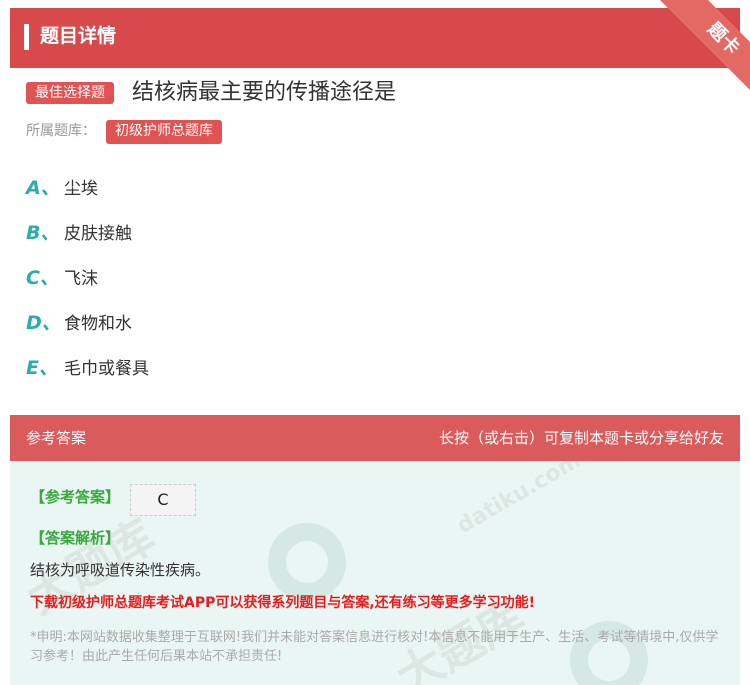 The image size is (750, 685). Describe the element at coordinates (43, 233) in the screenshot. I see `option-letter: B、` at that location.